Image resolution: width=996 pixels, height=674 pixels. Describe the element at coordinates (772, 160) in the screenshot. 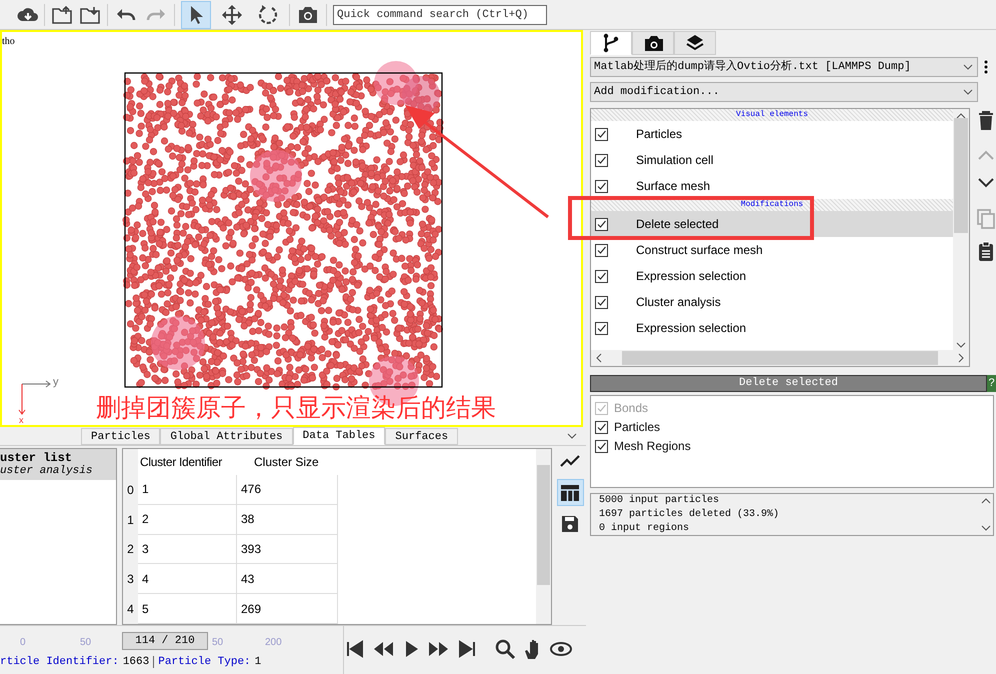

I see `pipeline-item: Simulation cell` at that location.